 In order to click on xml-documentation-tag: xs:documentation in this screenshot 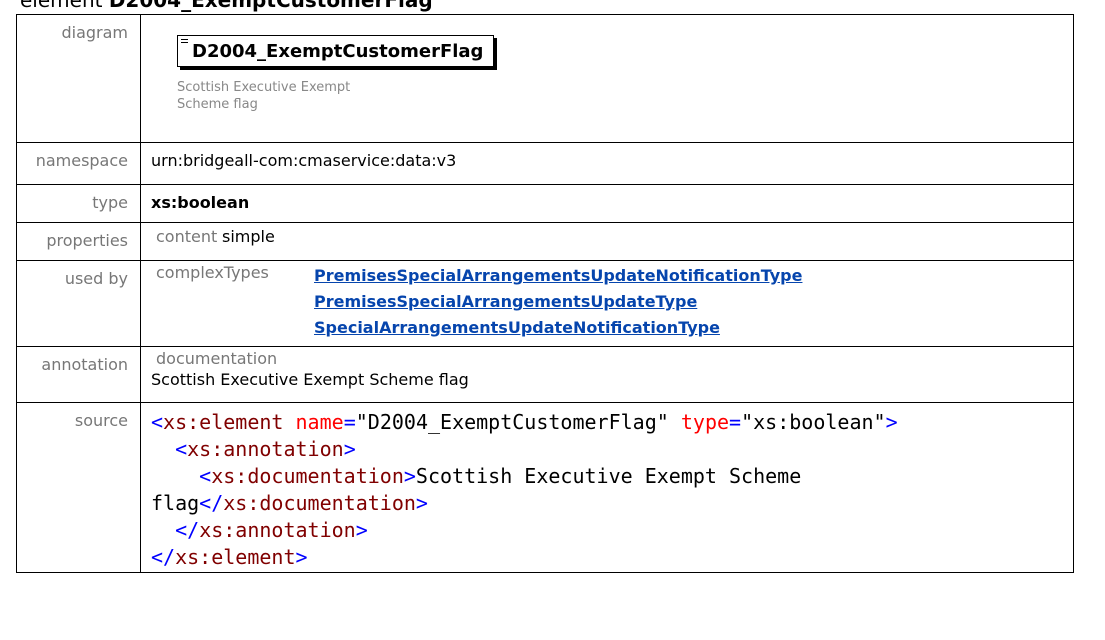, I will do `click(307, 476)`.